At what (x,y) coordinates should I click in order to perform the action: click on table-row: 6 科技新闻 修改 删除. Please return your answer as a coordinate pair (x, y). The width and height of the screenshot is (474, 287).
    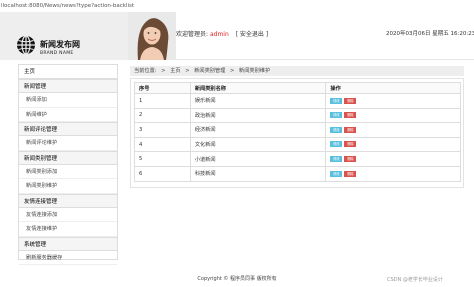
    Looking at the image, I should click on (297, 173).